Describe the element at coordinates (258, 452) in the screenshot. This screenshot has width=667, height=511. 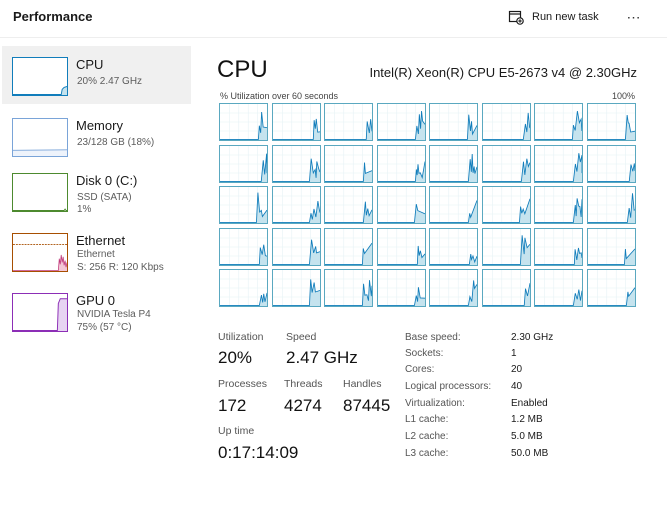
I see `uptime-value: 0:17:14:09` at that location.